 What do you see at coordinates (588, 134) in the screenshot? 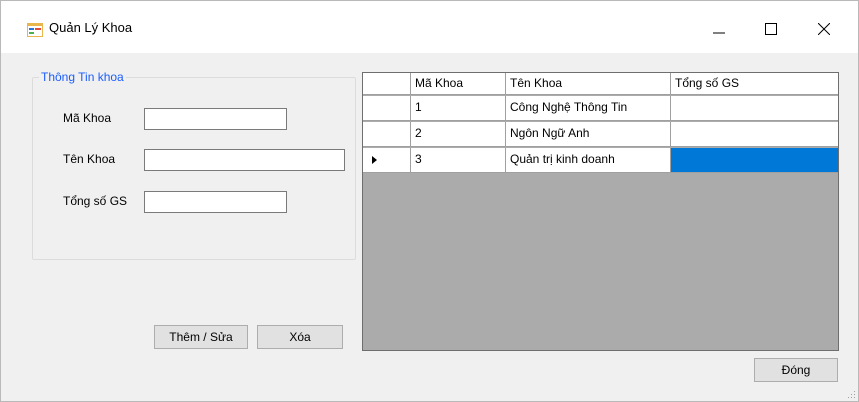
I see `cell-ten-khoa: Ngôn Ngữ Anh` at bounding box center [588, 134].